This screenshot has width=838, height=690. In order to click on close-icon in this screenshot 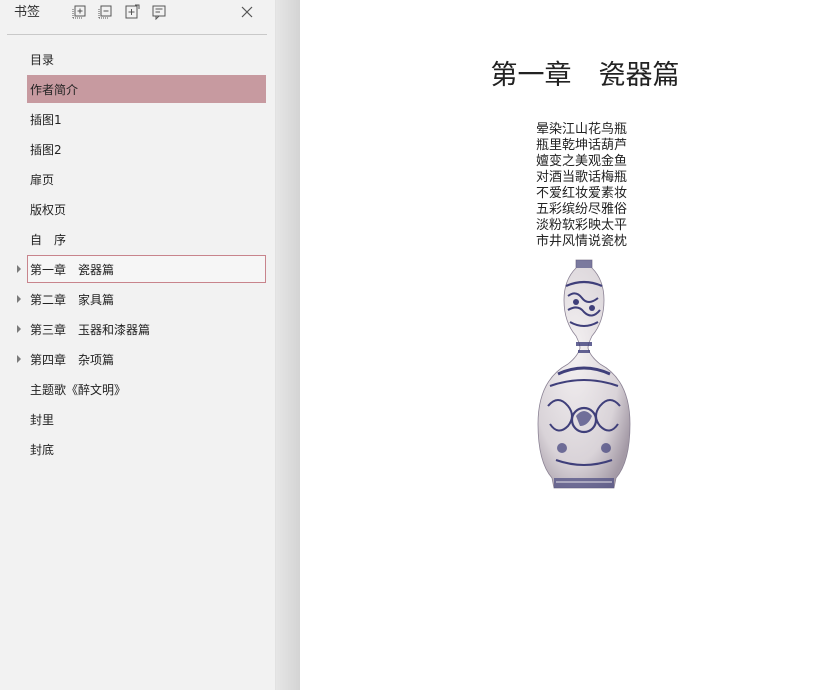, I will do `click(247, 12)`.